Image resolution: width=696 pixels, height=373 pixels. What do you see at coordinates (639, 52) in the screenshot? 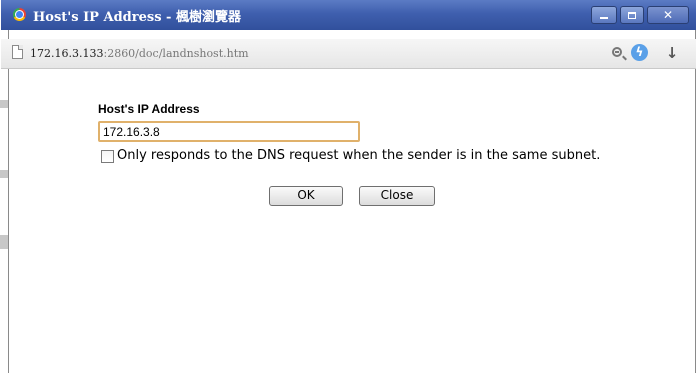
I see `bolt-icon: ϟ` at bounding box center [639, 52].